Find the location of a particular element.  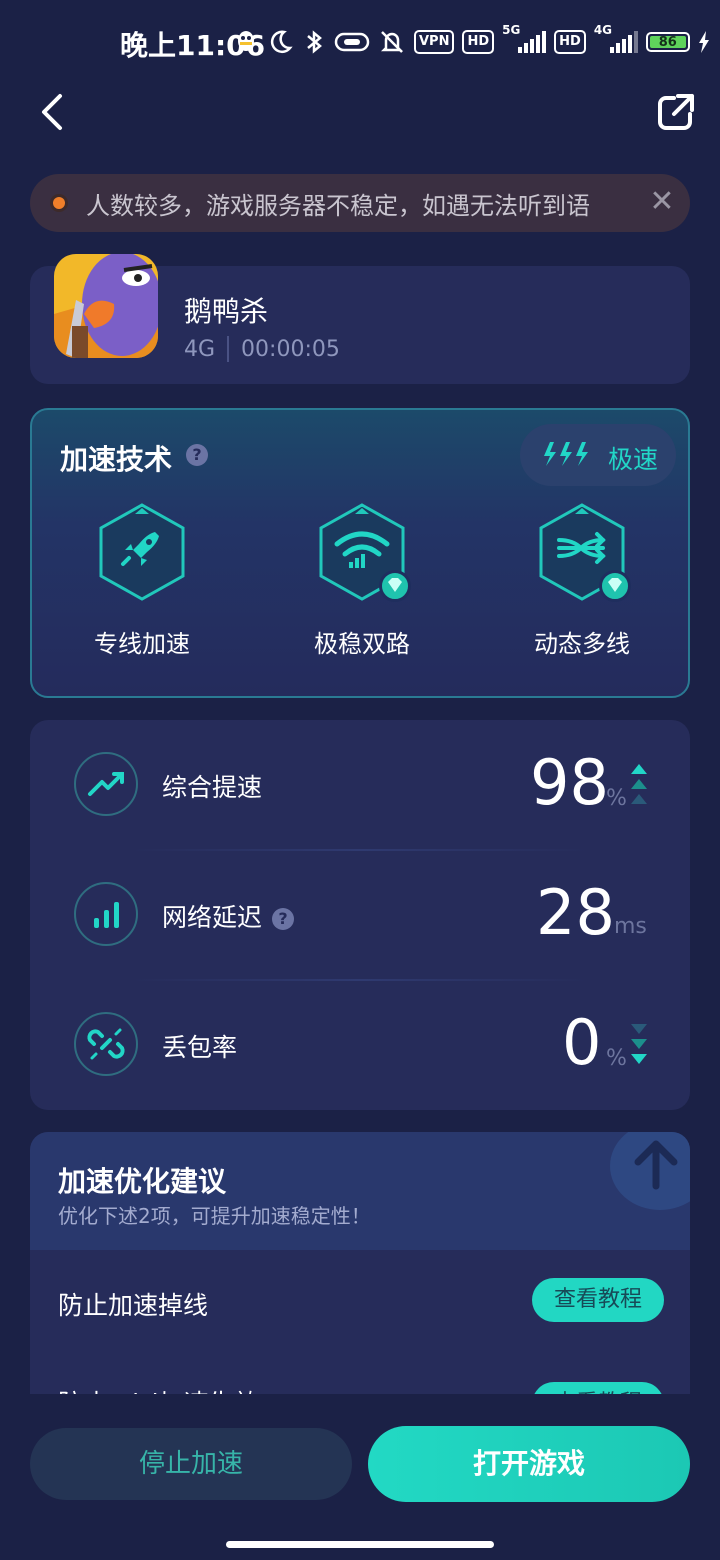

game-icon is located at coordinates (106, 306).